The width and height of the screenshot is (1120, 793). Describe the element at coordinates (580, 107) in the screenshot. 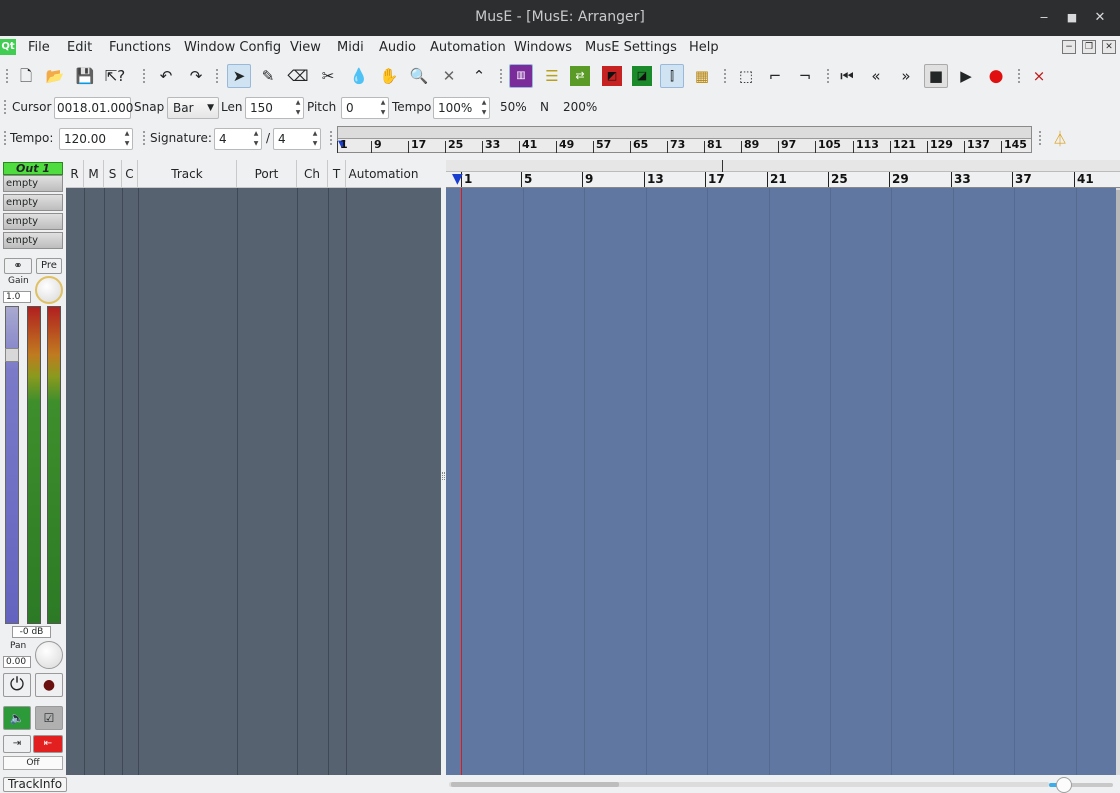

I see `preset-200-button: 200%` at that location.